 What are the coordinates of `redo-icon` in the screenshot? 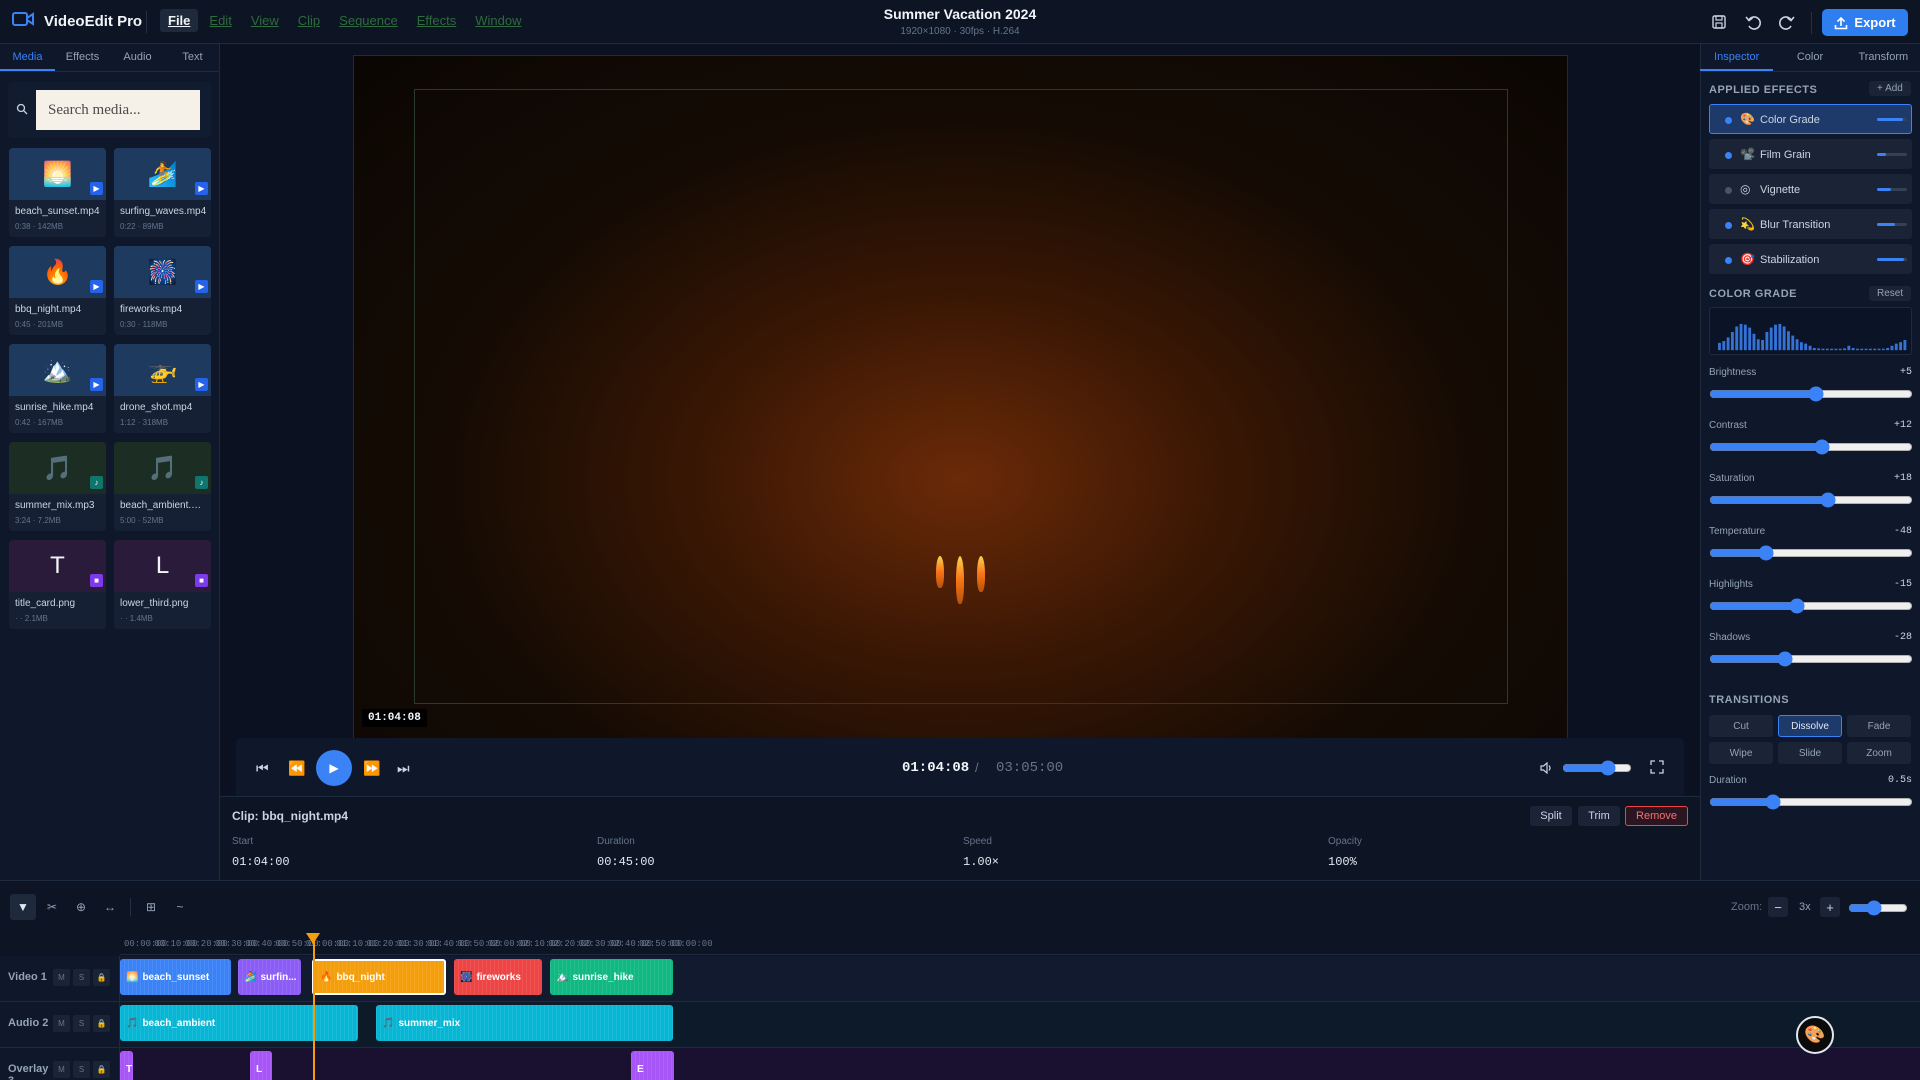 It's located at (1787, 22).